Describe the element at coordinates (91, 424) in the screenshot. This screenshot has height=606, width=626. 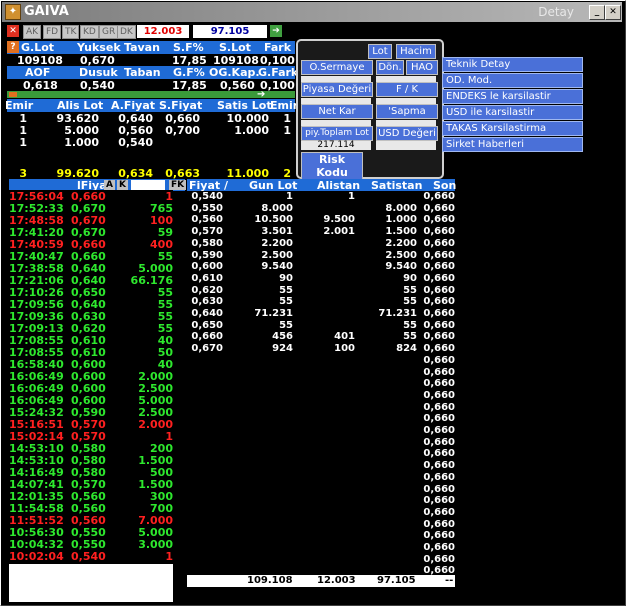
I see `trade-row: 15:16:51 0,570 2.000` at that location.